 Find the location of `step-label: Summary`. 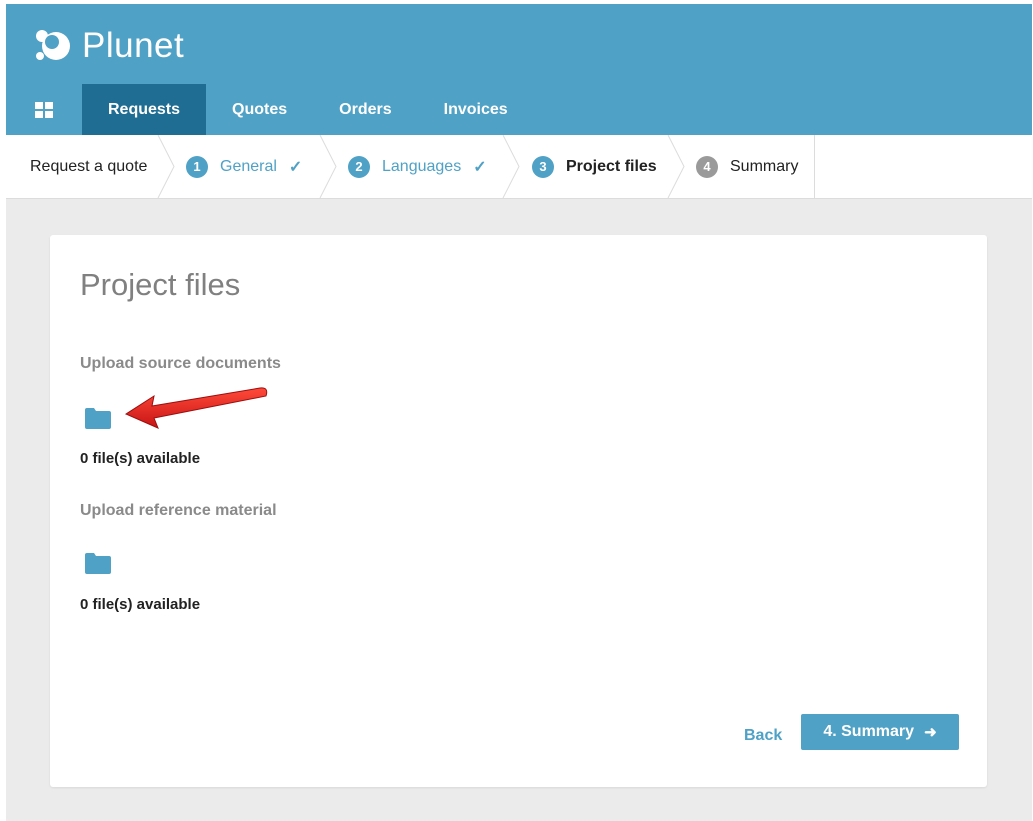

step-label: Summary is located at coordinates (764, 166).